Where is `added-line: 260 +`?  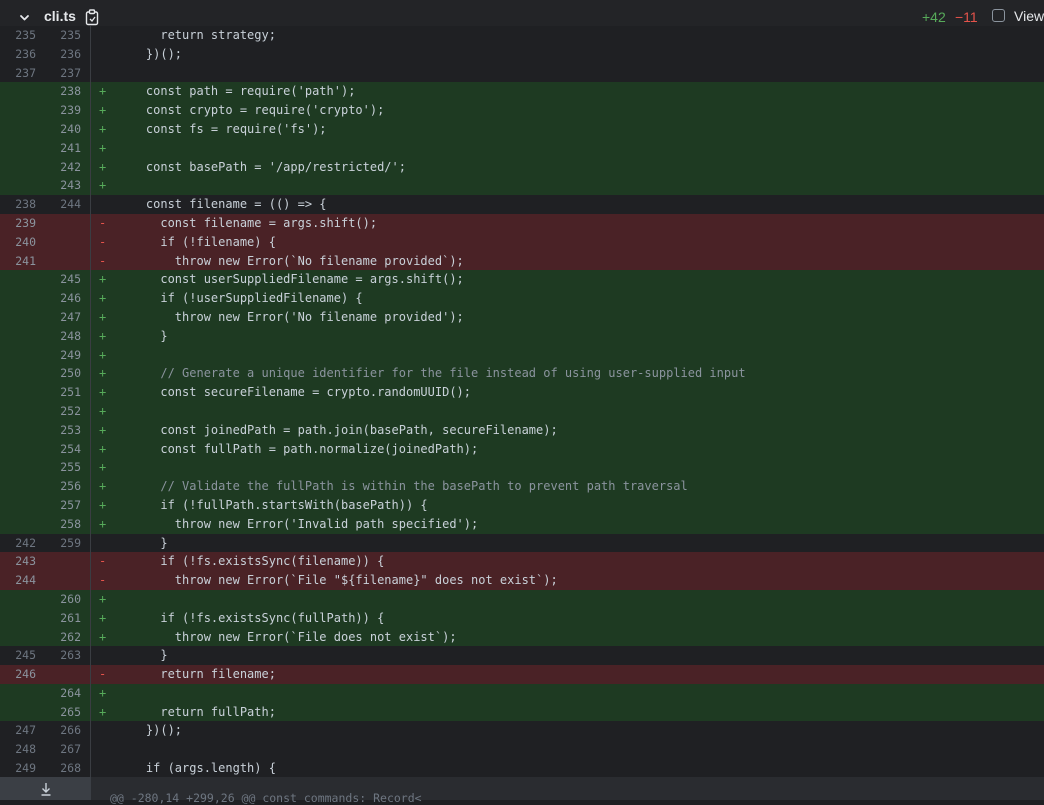
added-line: 260 + is located at coordinates (522, 599).